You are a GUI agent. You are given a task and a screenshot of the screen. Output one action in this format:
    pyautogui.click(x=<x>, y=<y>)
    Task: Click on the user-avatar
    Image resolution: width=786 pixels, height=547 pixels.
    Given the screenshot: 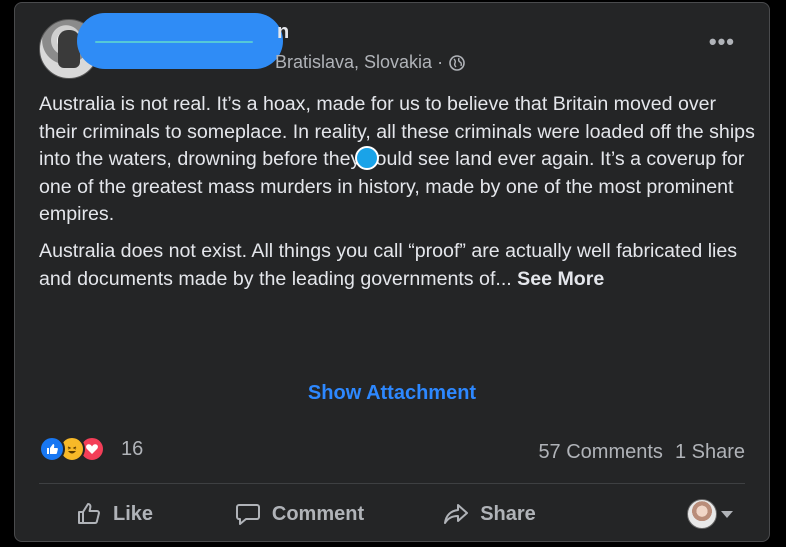 What is the action you would take?
    pyautogui.click(x=702, y=514)
    